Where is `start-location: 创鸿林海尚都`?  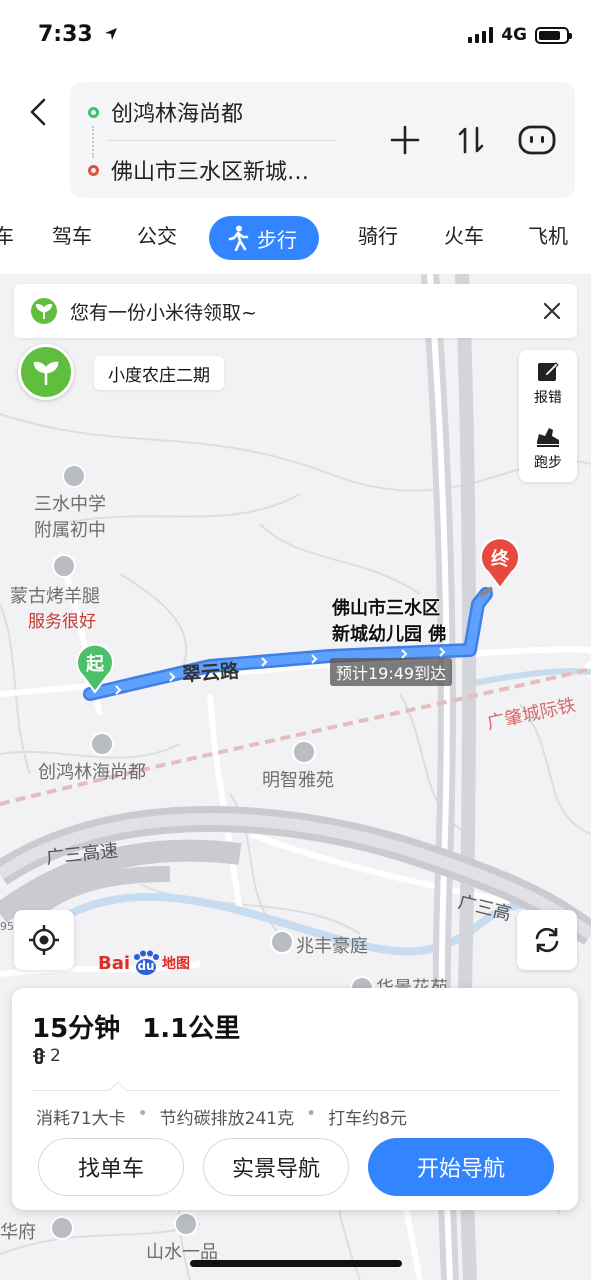
start-location: 创鸿林海尚都 is located at coordinates (177, 114).